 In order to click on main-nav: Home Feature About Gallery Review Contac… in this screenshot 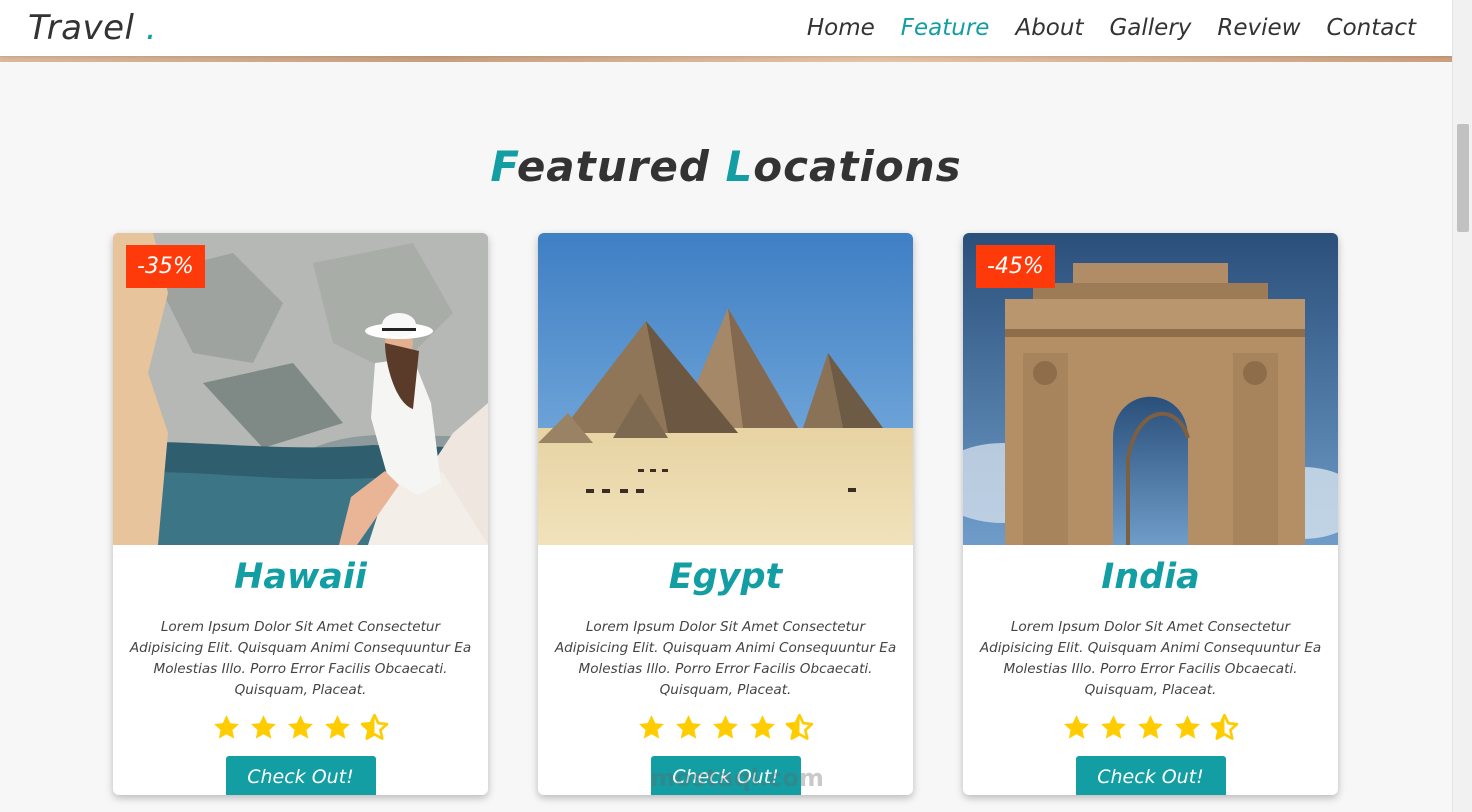, I will do `click(1111, 28)`.